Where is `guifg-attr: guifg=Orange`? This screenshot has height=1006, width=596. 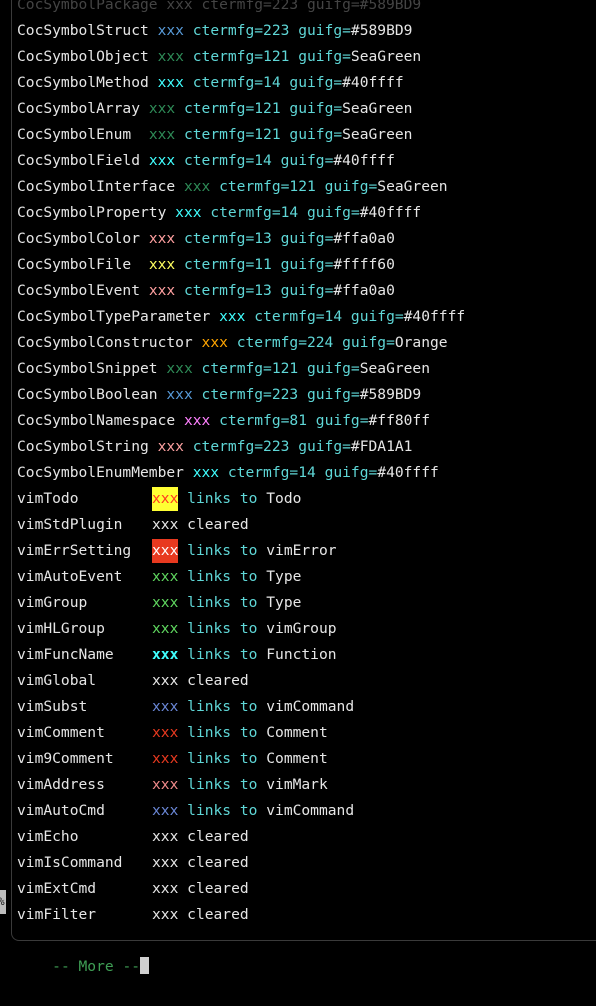
guifg-attr: guifg=Orange is located at coordinates (394, 342).